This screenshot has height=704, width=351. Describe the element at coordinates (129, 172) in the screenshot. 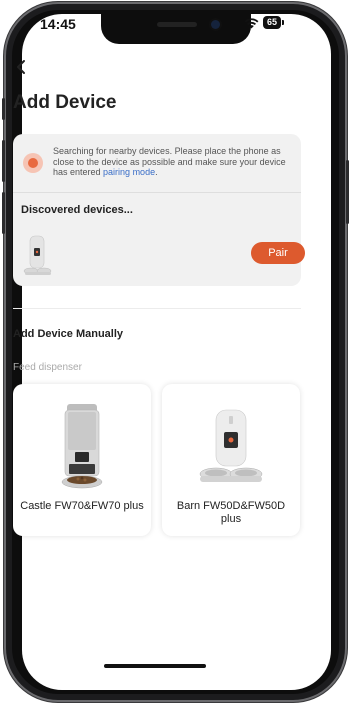

I see `pairing-mode-link: pairing mode` at that location.